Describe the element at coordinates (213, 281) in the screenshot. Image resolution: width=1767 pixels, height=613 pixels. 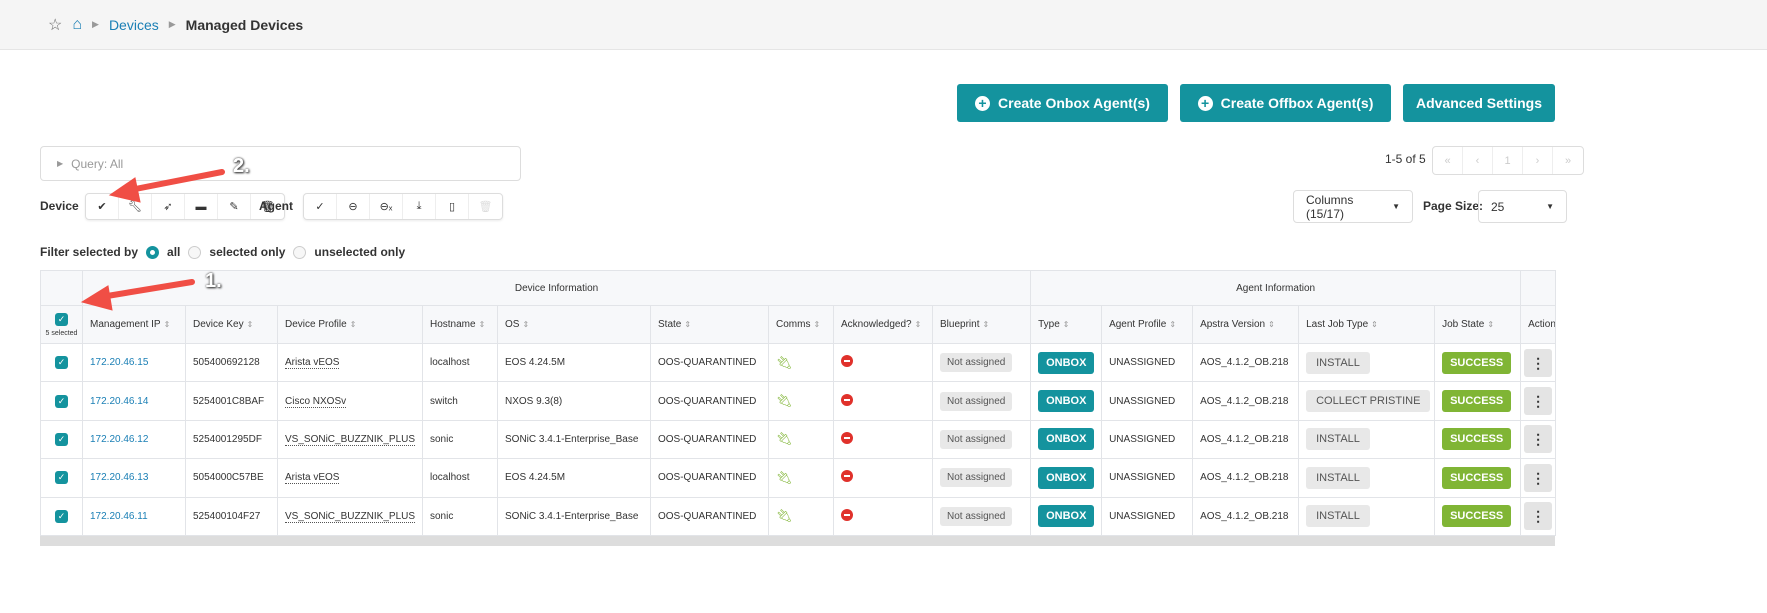
I see `annotation-label-1: 1.` at that location.